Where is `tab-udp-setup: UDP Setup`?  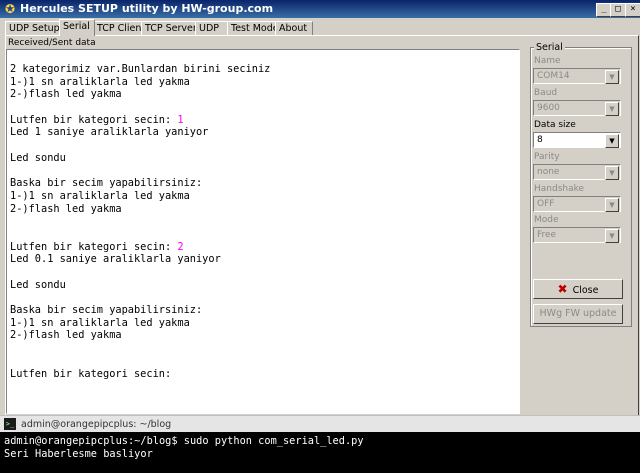
tab-udp-setup: UDP Setup is located at coordinates (33, 28).